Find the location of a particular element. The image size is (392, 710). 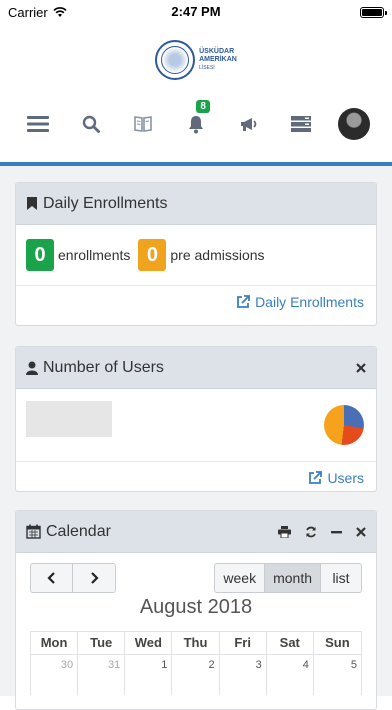

loading-placeholder is located at coordinates (69, 419).